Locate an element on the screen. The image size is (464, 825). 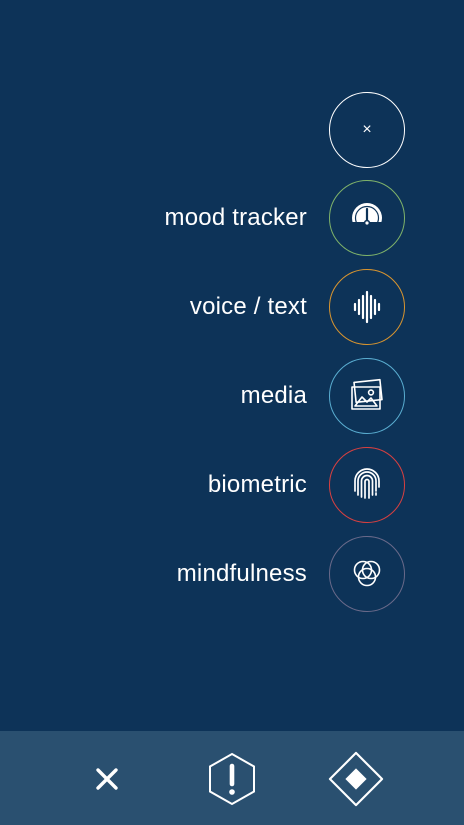
menu-item-label: voice / text is located at coordinates (248, 306).